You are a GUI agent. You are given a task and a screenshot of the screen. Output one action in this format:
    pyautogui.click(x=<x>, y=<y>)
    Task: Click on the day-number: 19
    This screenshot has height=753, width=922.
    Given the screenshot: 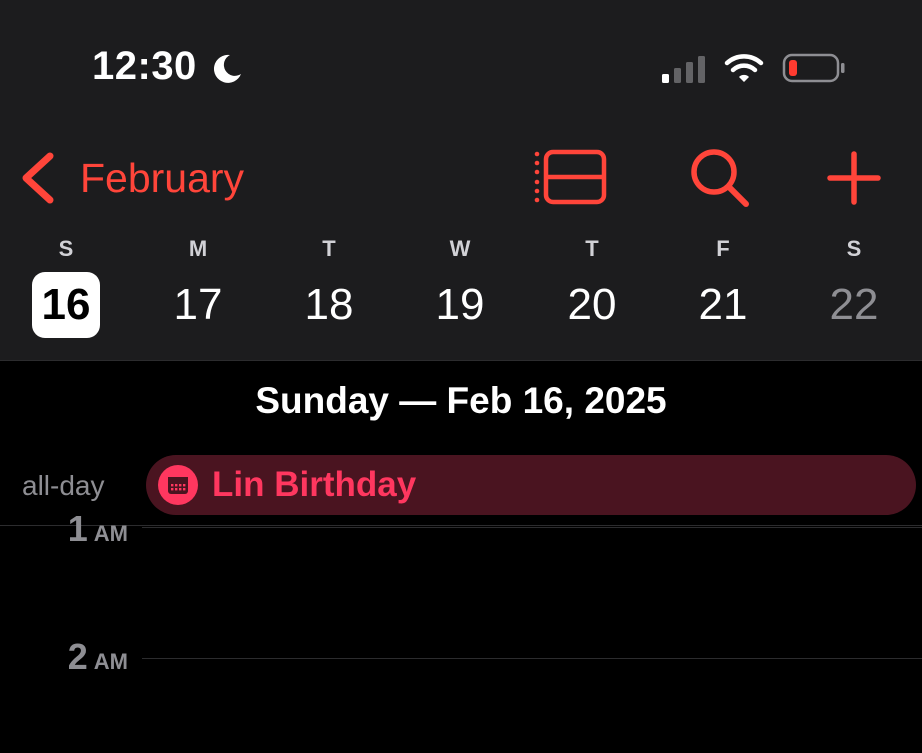 What is the action you would take?
    pyautogui.click(x=460, y=304)
    